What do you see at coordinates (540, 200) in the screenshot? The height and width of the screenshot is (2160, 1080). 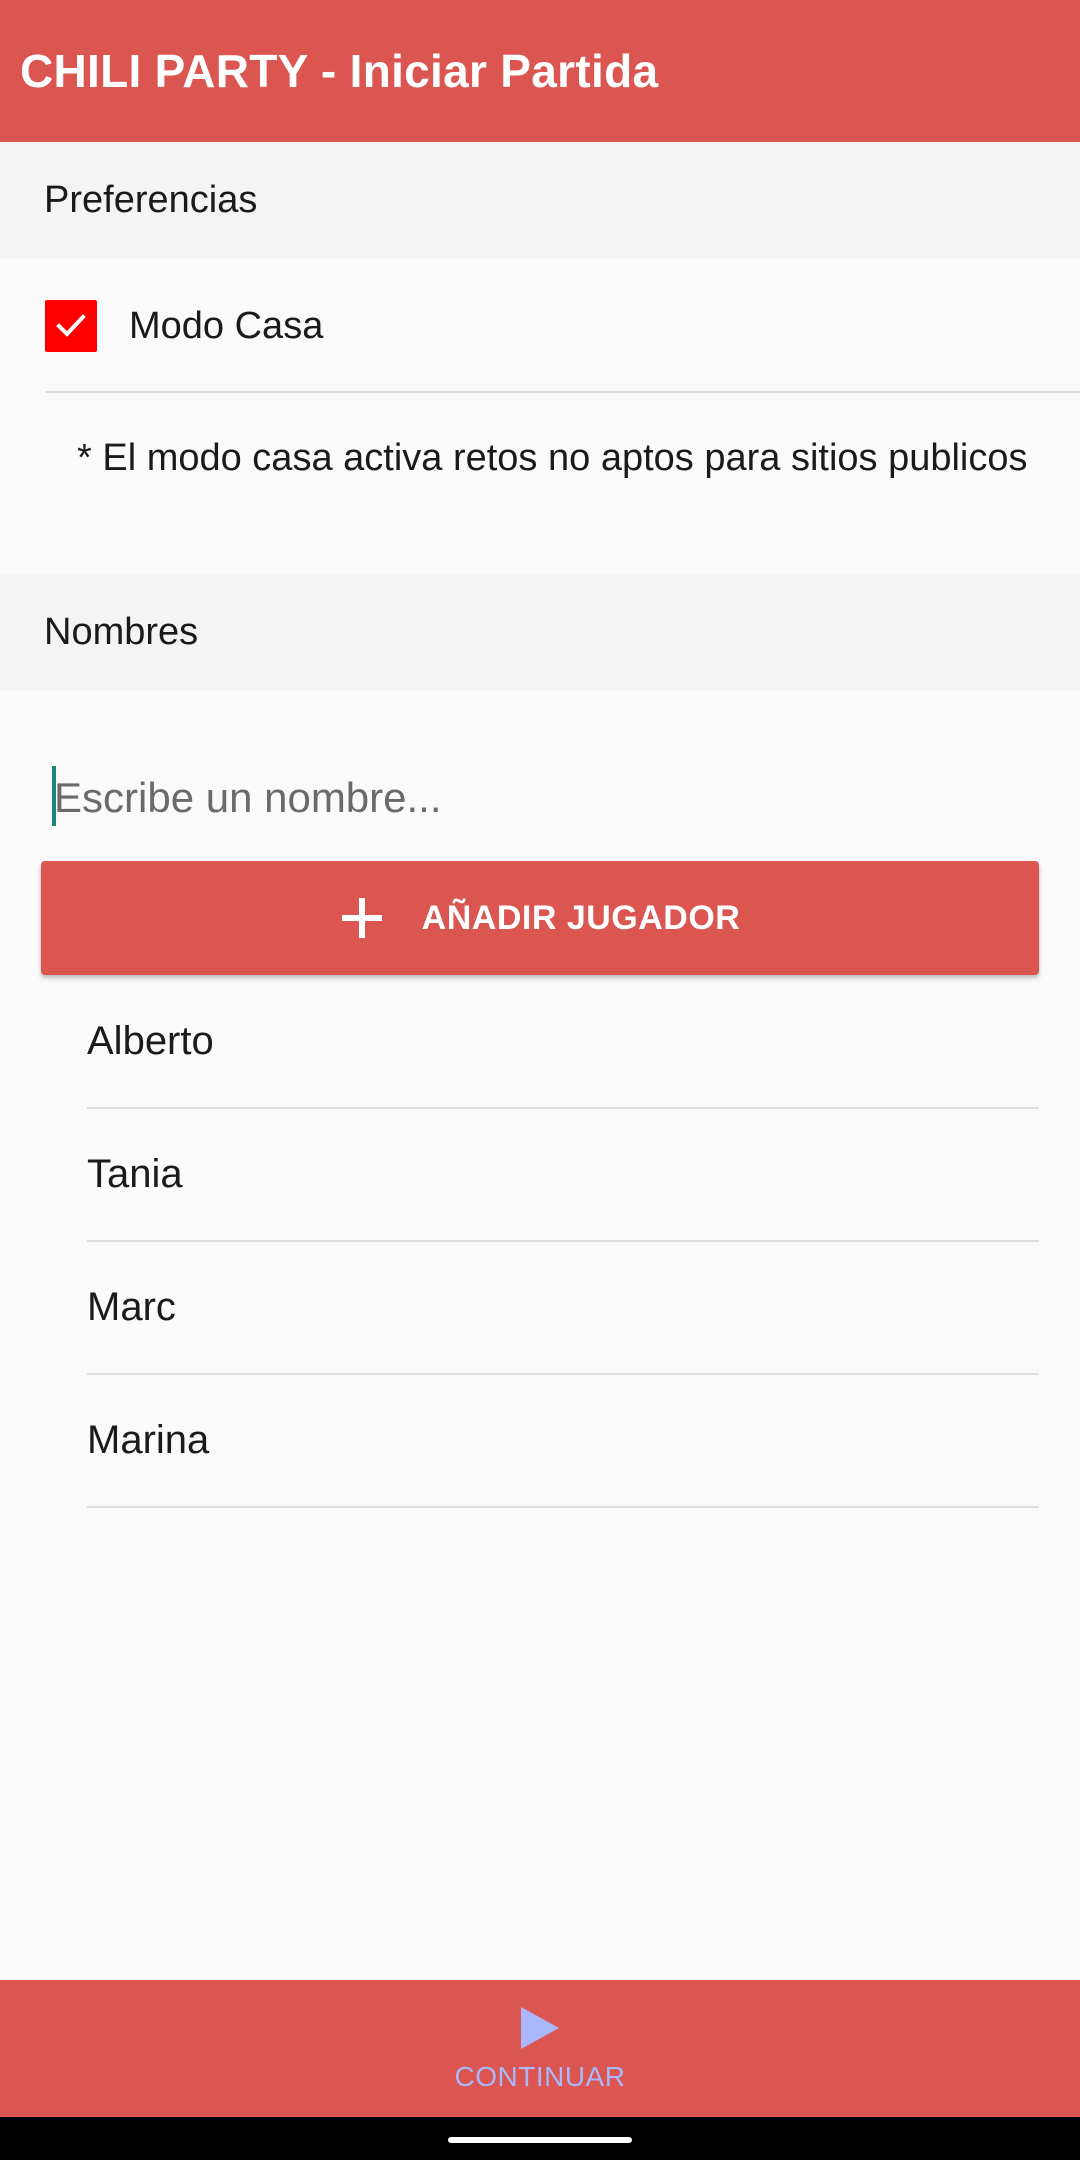 I see `preferences-header: Preferencias` at bounding box center [540, 200].